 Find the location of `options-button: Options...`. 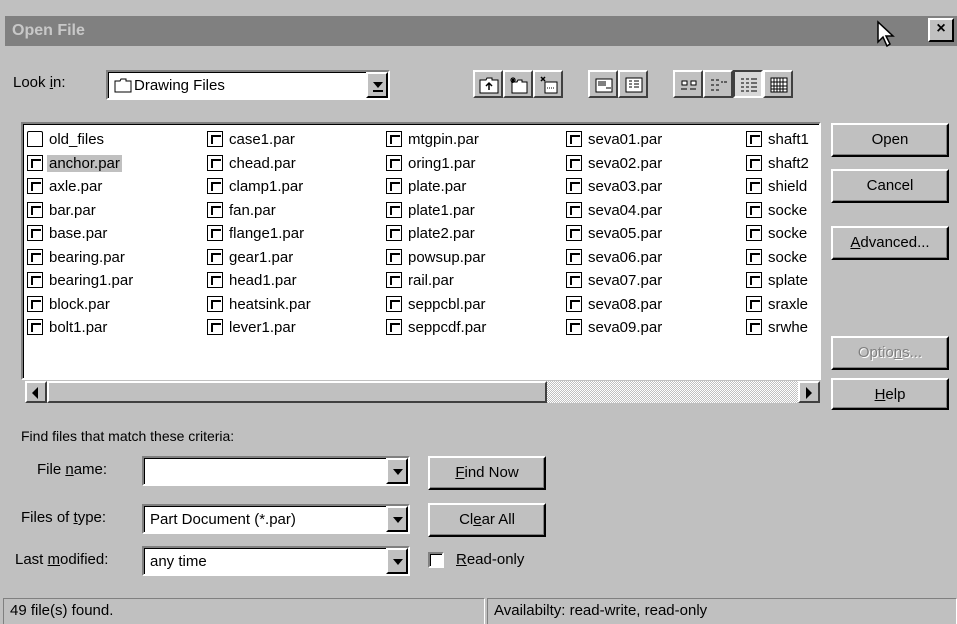

options-button: Options... is located at coordinates (890, 353).